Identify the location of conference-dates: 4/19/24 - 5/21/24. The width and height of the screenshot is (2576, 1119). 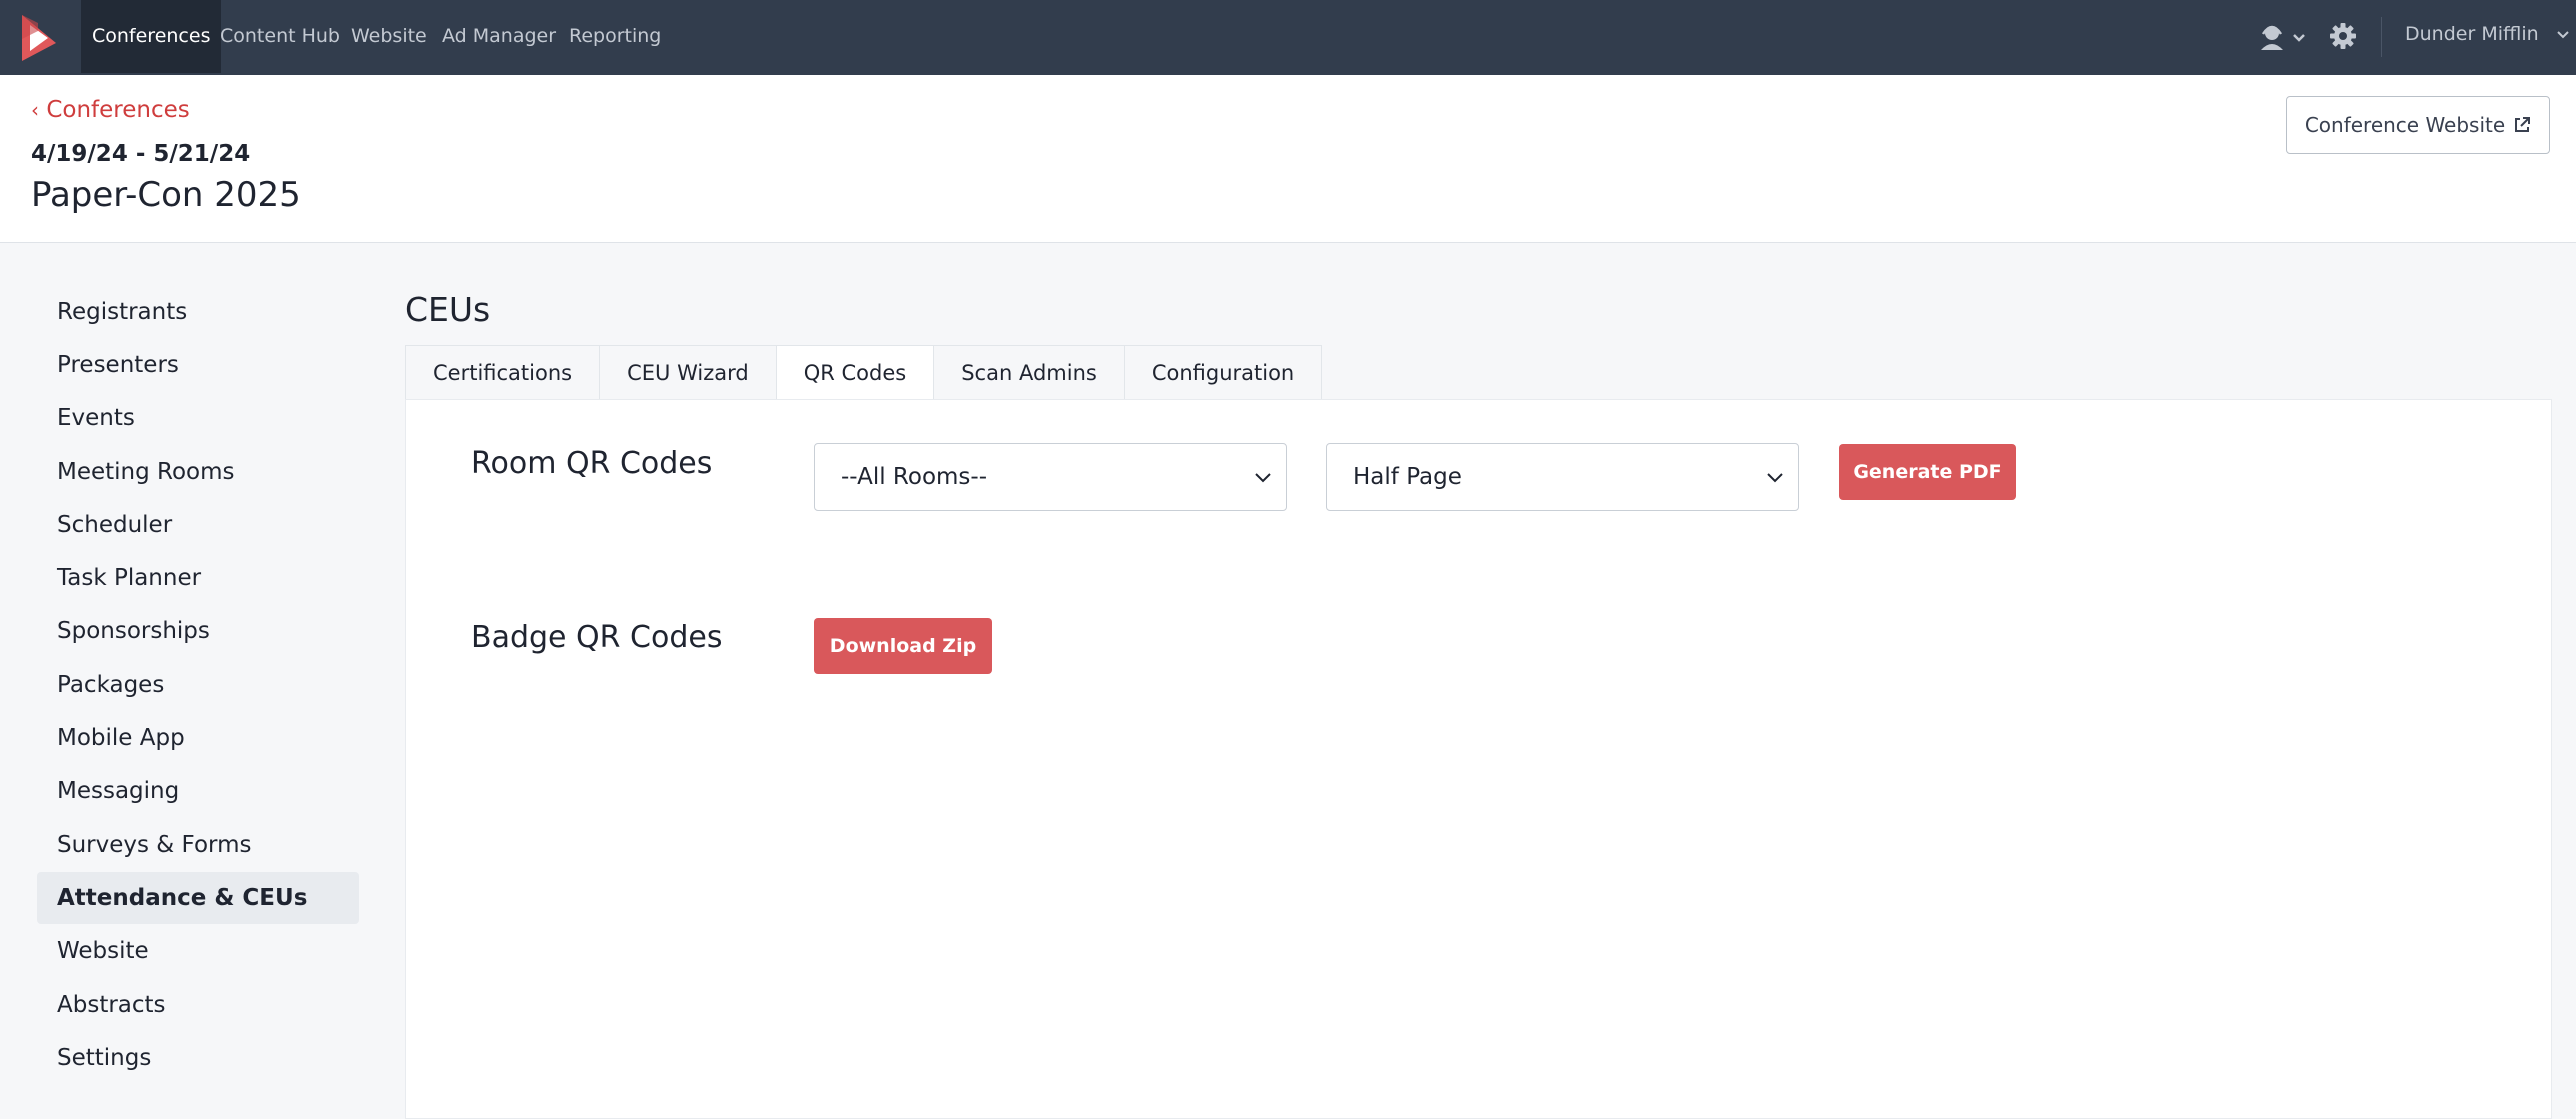
(141, 154).